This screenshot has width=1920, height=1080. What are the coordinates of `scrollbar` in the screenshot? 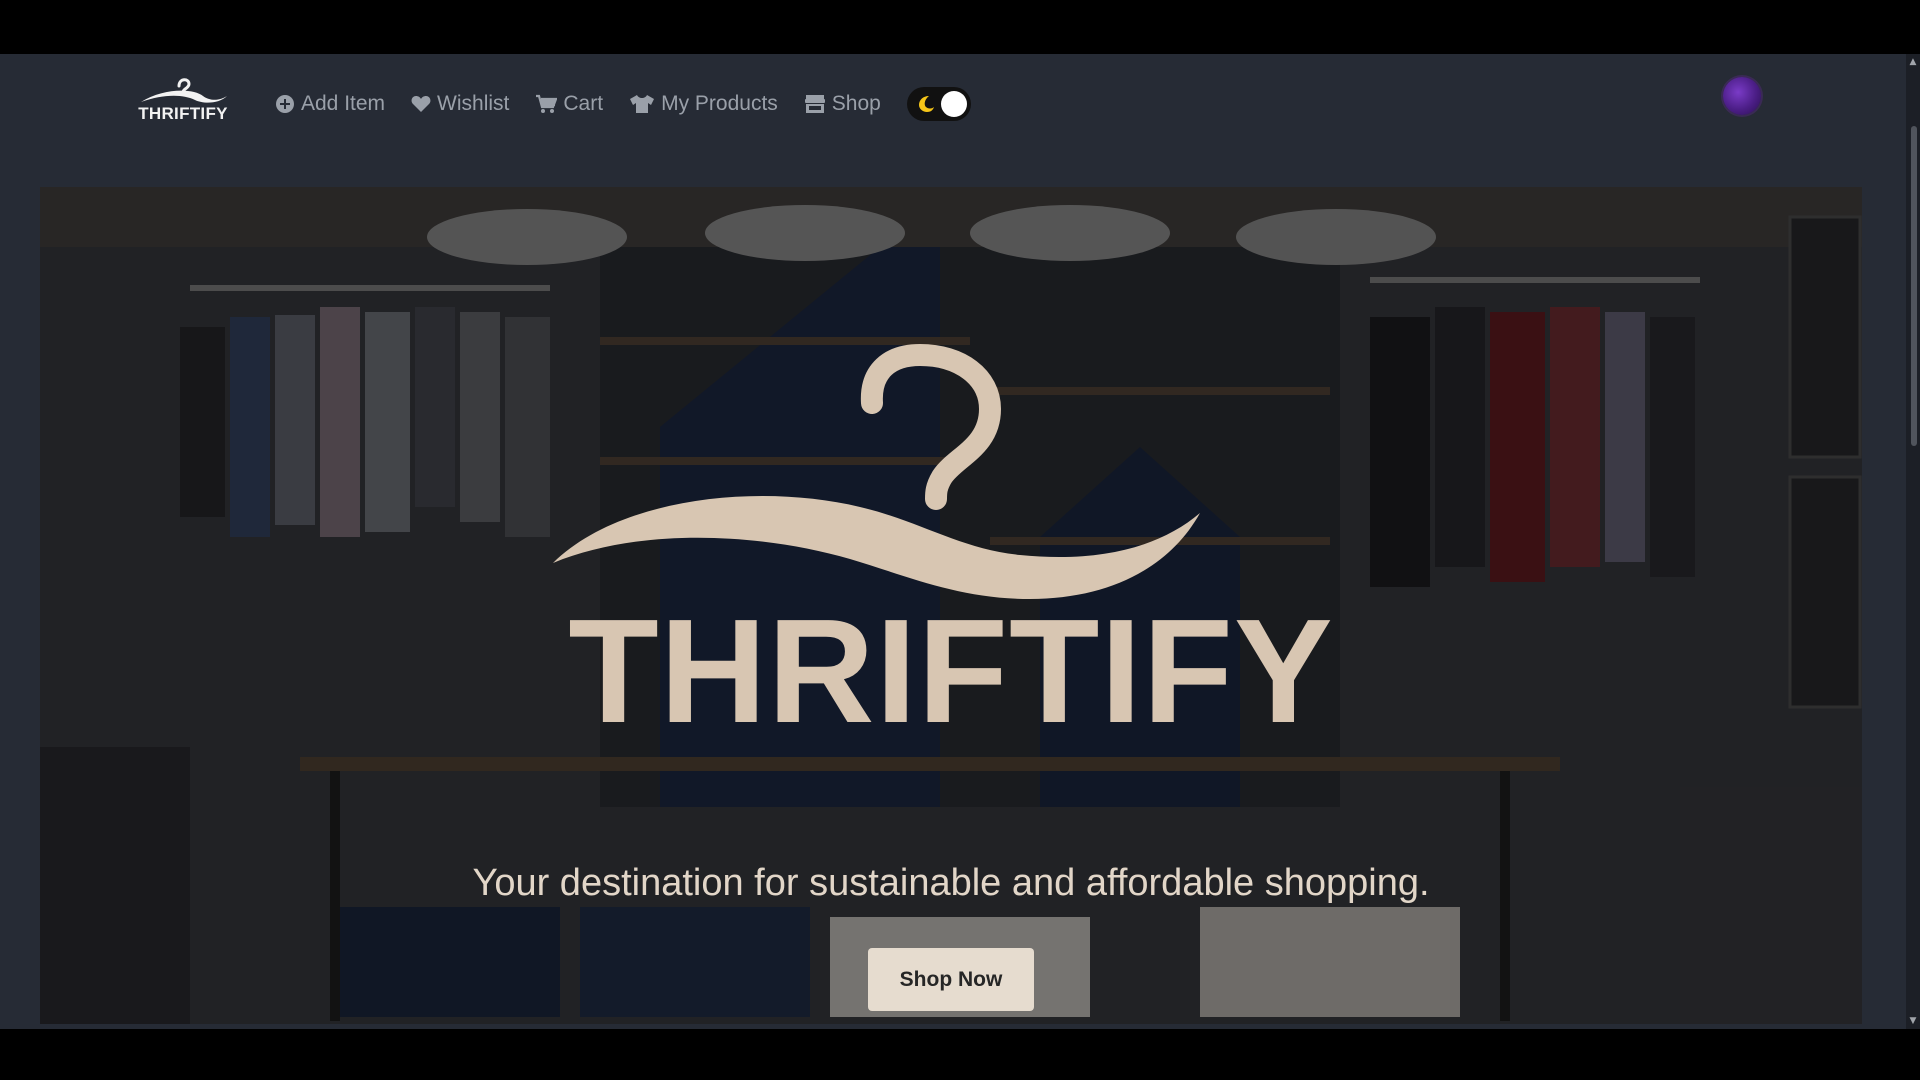 It's located at (1913, 541).